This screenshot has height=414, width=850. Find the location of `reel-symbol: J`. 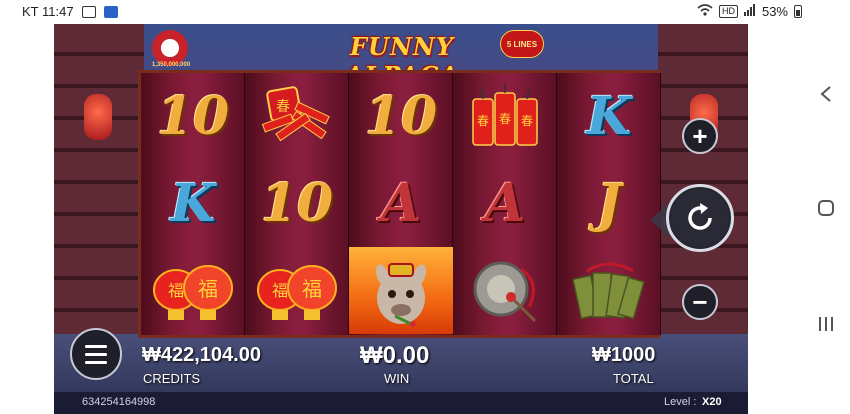

reel-symbol: J is located at coordinates (609, 203).